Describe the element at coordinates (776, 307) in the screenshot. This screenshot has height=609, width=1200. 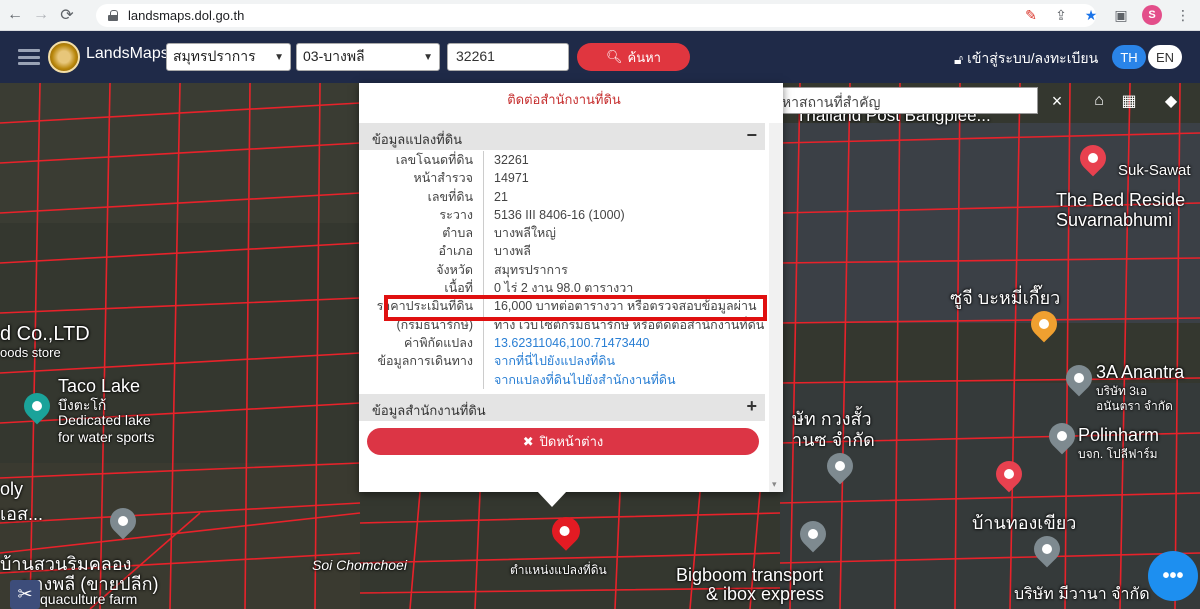
I see `popup-scrollbar` at that location.